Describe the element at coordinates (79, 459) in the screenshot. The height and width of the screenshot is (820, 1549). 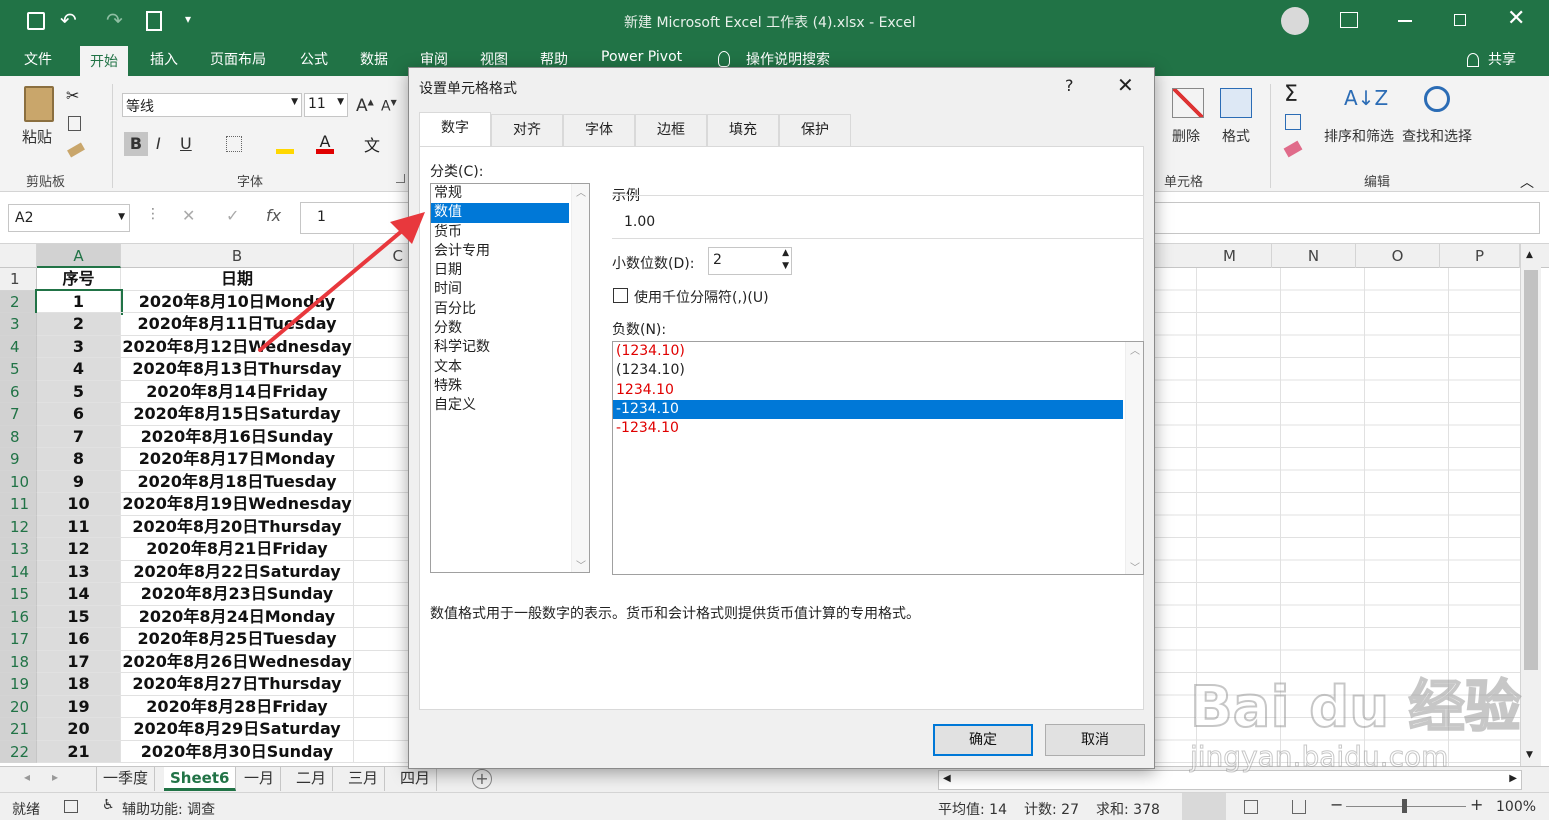
I see `cell-index: 8` at that location.